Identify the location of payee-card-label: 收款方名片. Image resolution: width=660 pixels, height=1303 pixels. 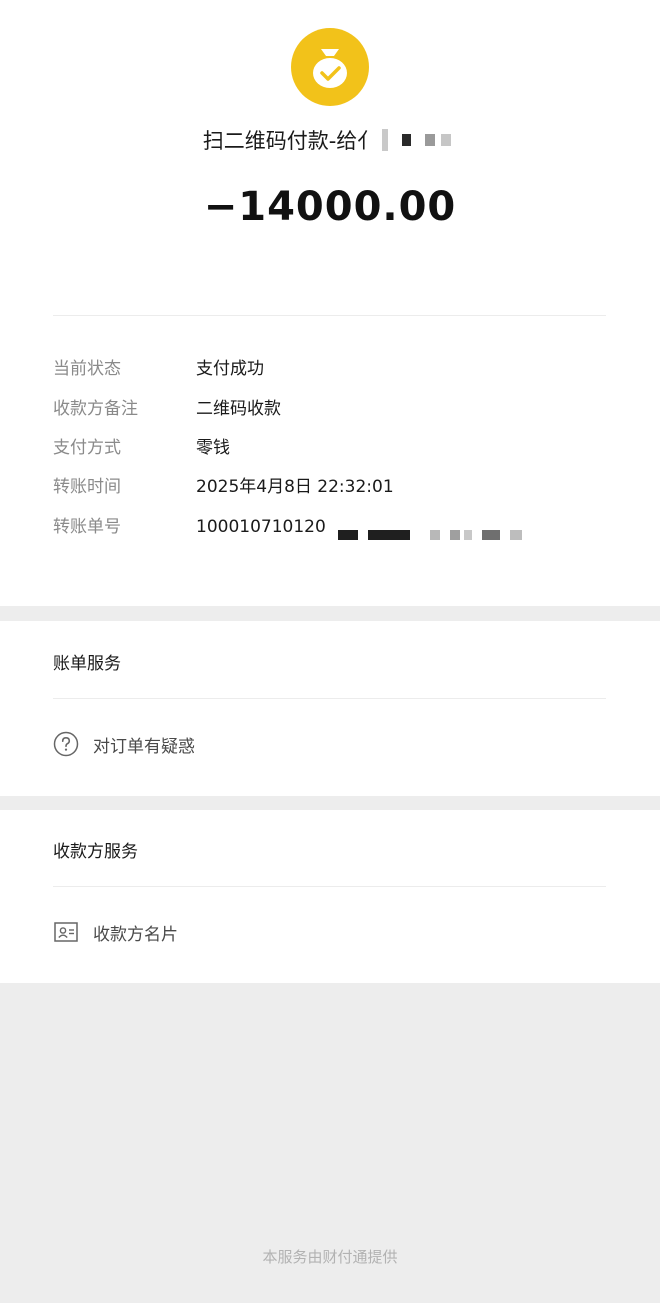
(135, 934).